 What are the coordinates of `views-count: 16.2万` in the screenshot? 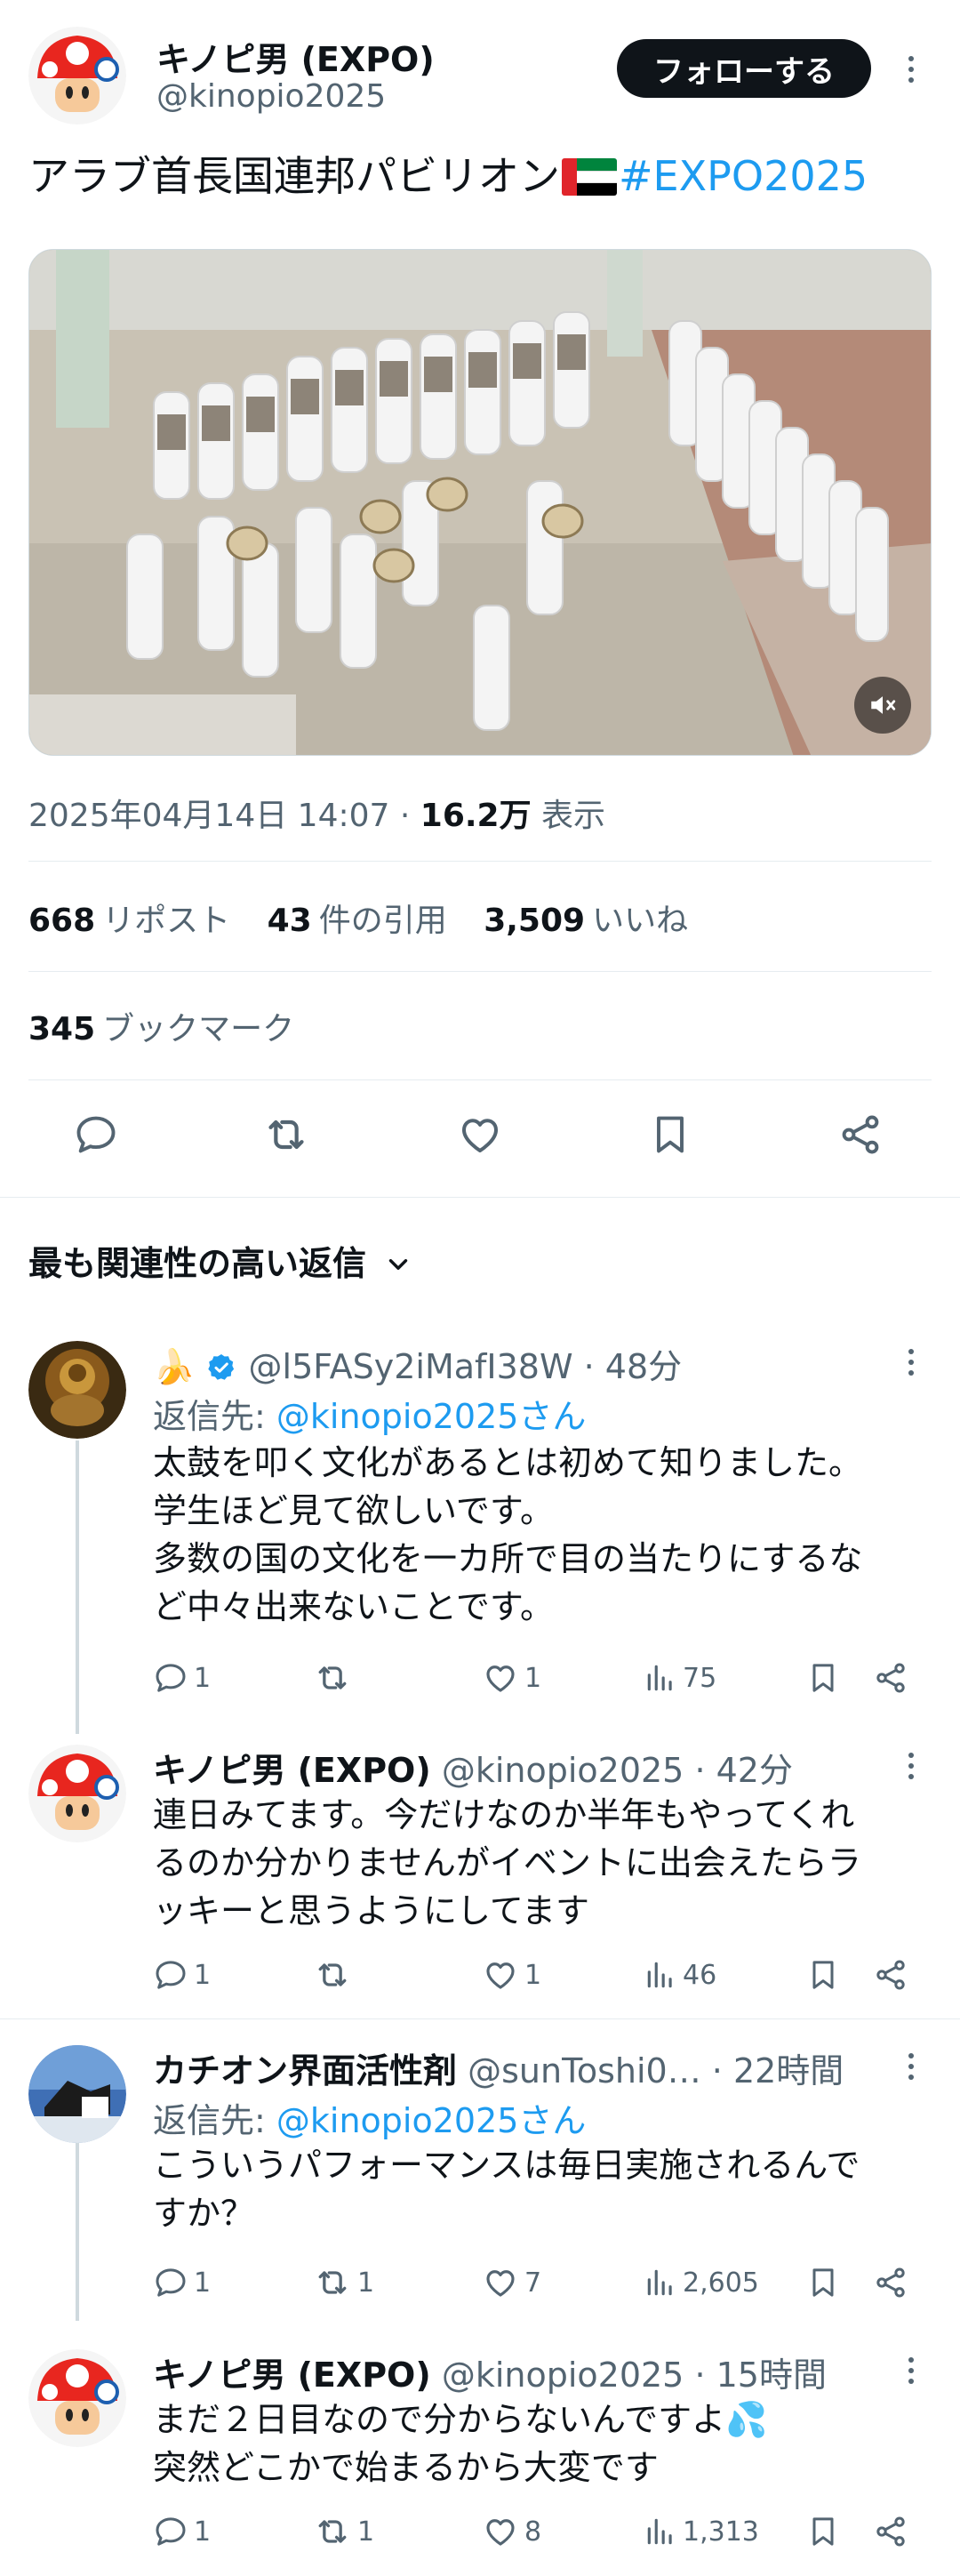 It's located at (476, 816).